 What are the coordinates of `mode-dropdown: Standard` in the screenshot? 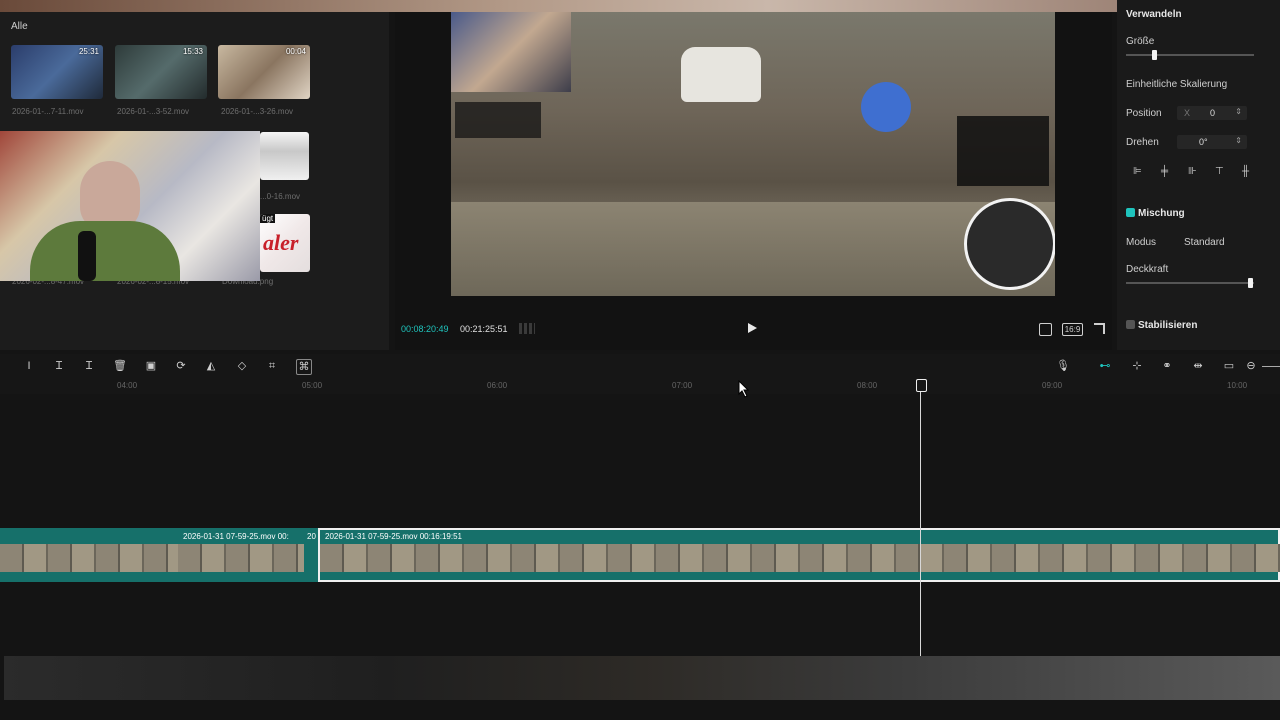 It's located at (1204, 242).